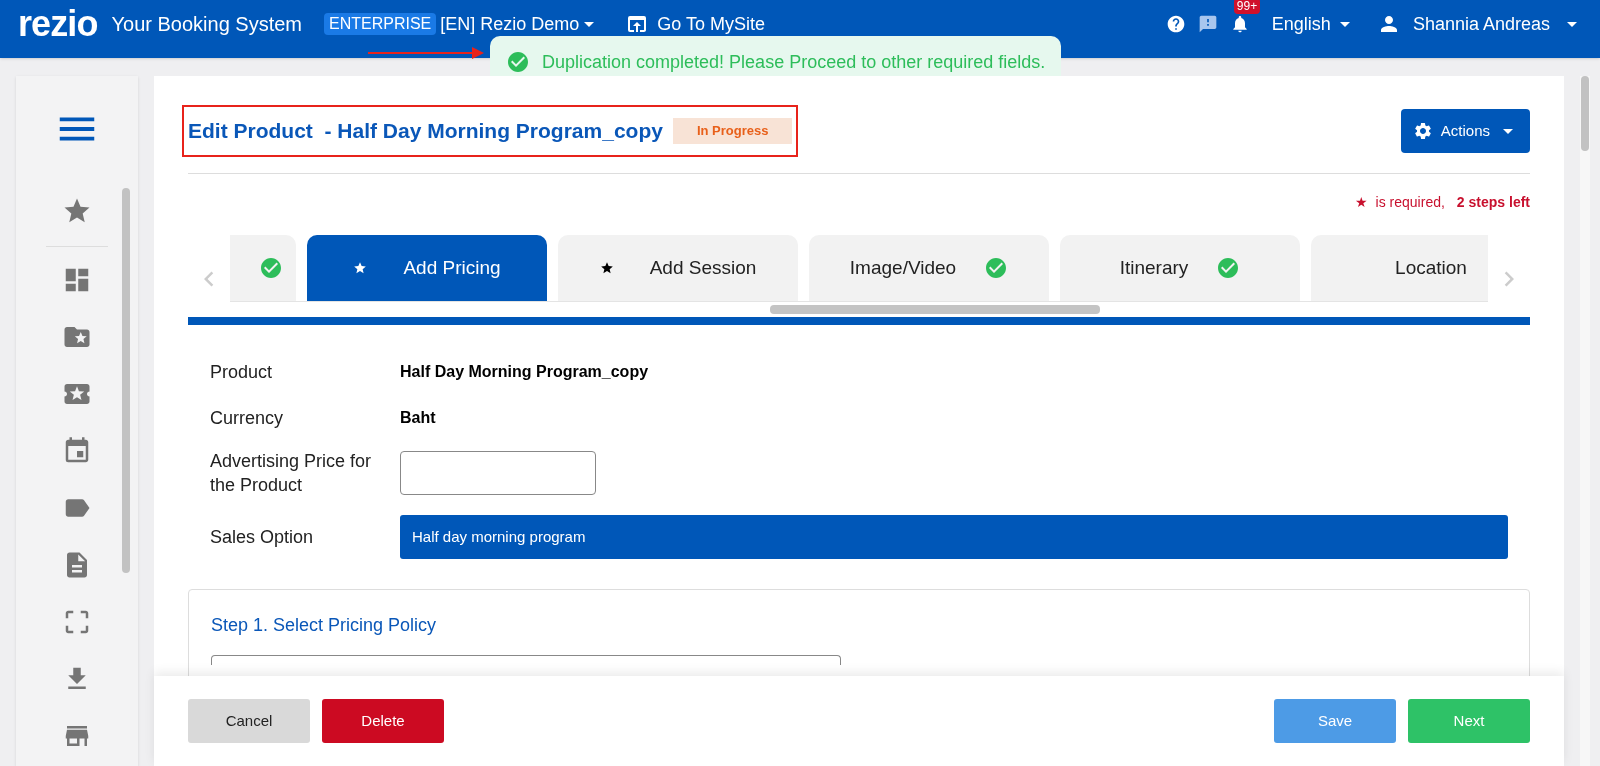 This screenshot has width=1600, height=766. Describe the element at coordinates (291, 473) in the screenshot. I see `field-label: Advertising Price for the Product` at that location.